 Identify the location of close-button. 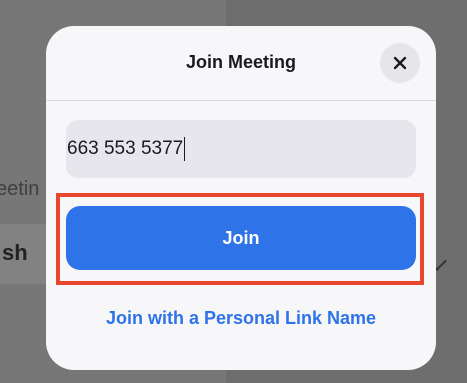
(400, 63).